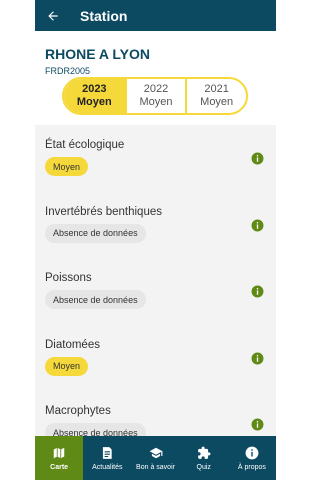  I want to click on year-tab-2021: 2021 Moyen, so click(215, 96).